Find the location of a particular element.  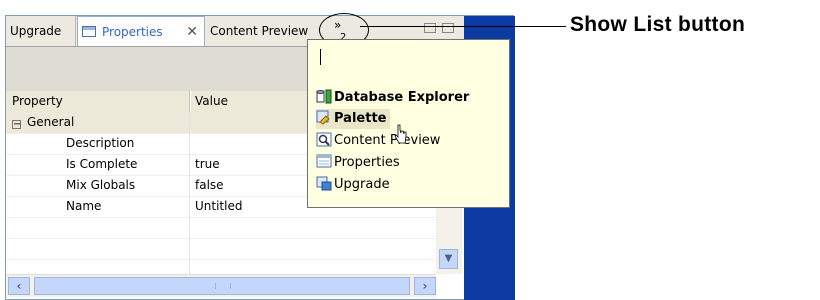

grip-icon is located at coordinates (223, 286).